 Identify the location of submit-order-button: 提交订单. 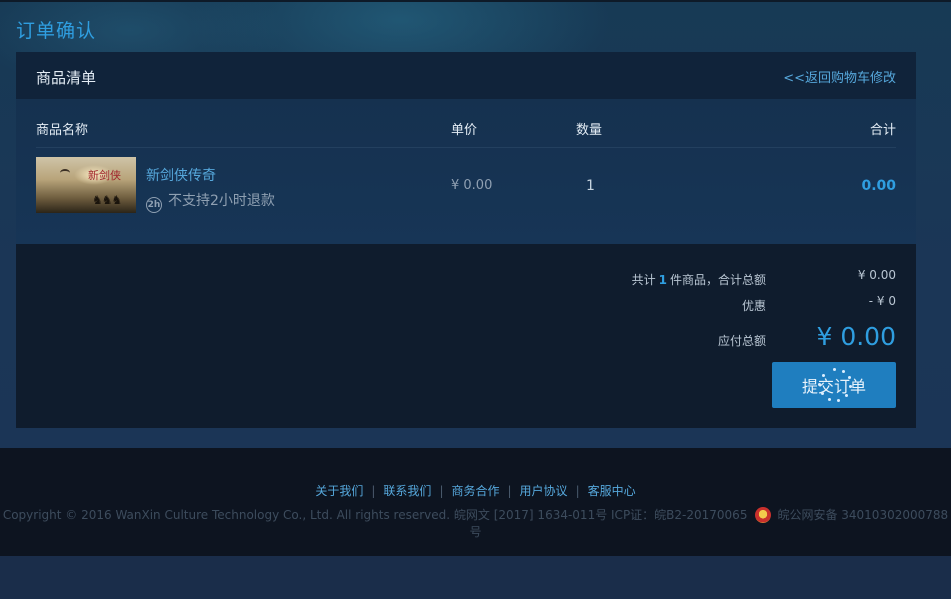
(834, 385).